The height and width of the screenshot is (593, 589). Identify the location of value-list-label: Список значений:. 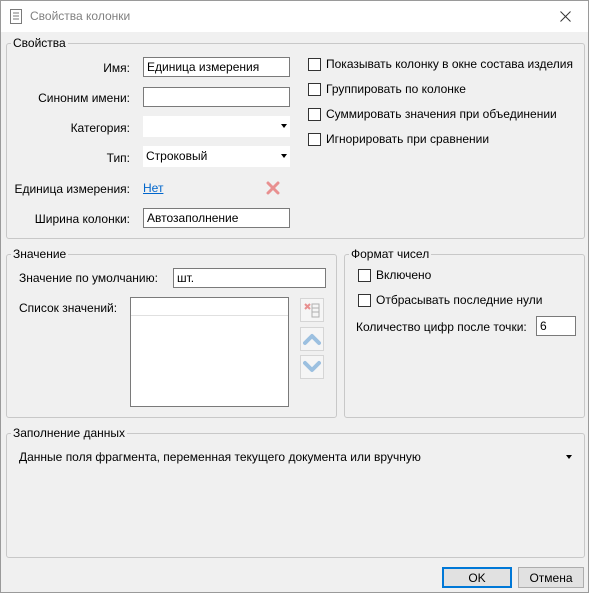
(68, 308).